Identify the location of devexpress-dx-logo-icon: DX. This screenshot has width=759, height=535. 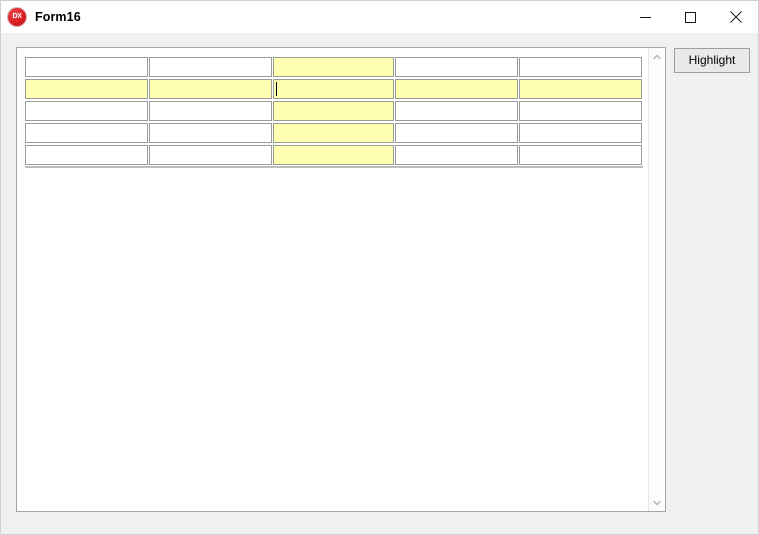
(17, 16).